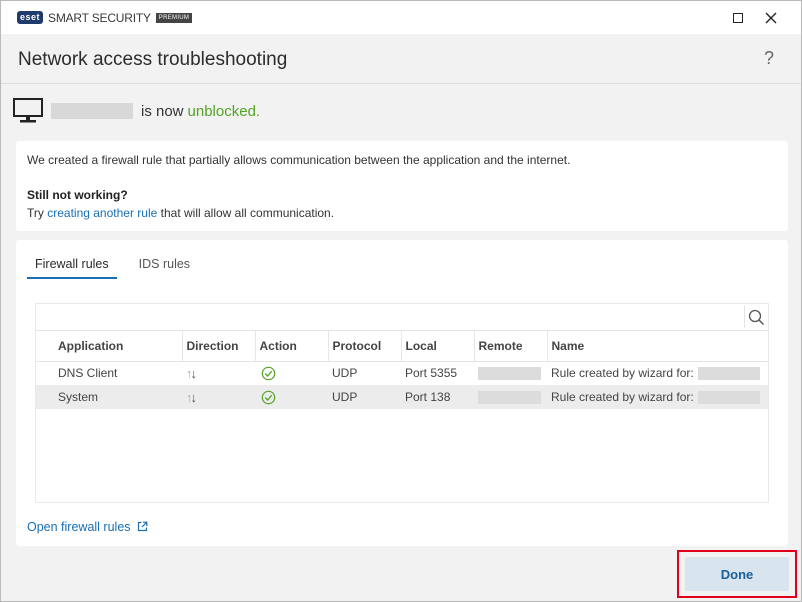 Image resolution: width=802 pixels, height=602 pixels. I want to click on maximize-icon, so click(738, 17).